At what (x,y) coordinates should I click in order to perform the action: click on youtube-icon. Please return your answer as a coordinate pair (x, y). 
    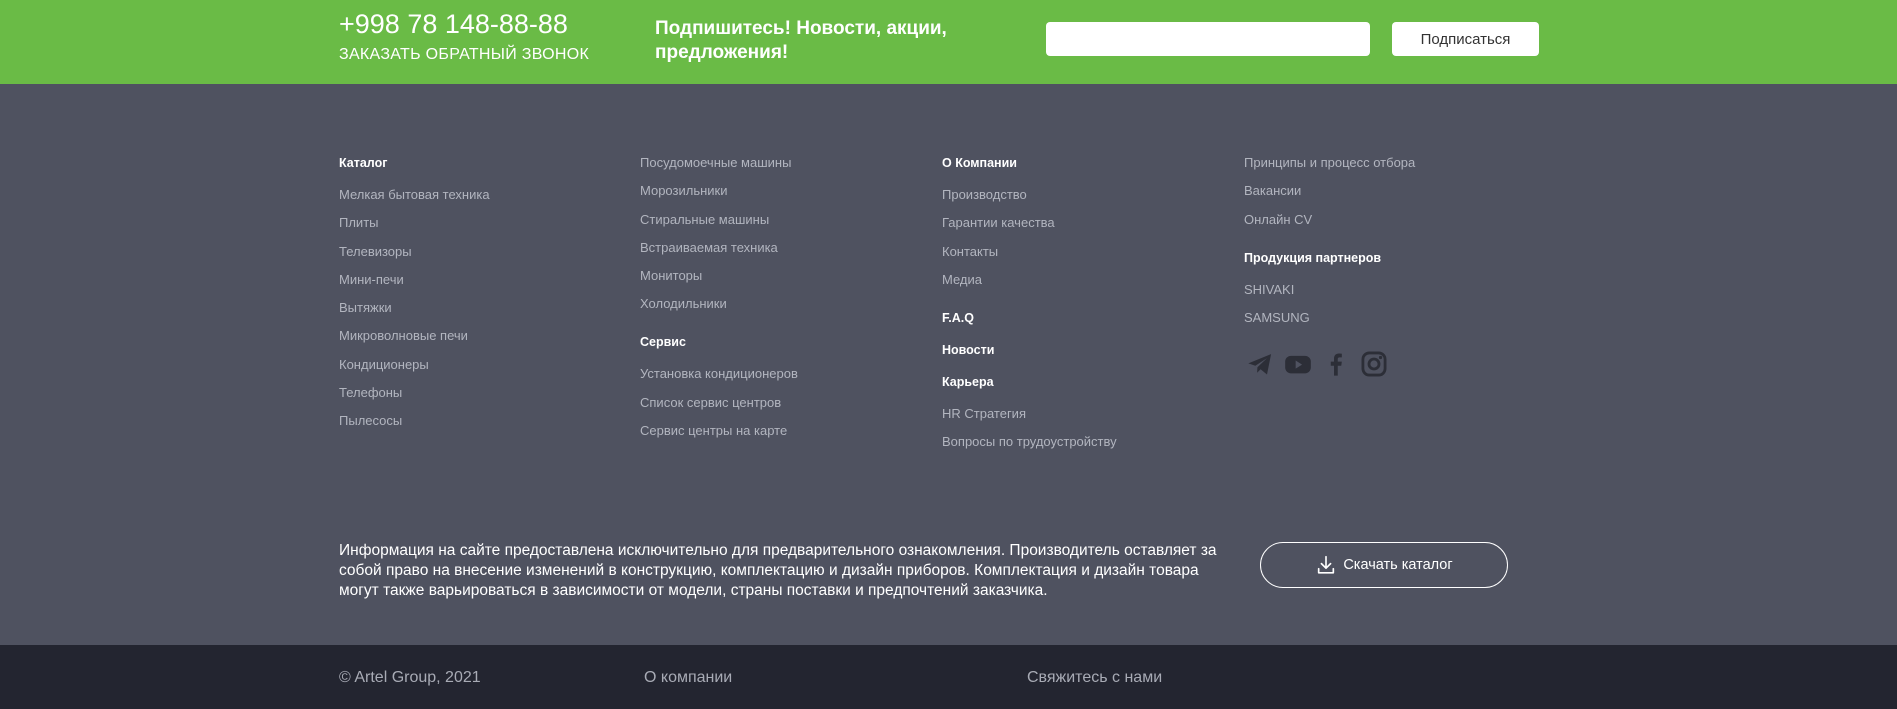
    Looking at the image, I should click on (1298, 364).